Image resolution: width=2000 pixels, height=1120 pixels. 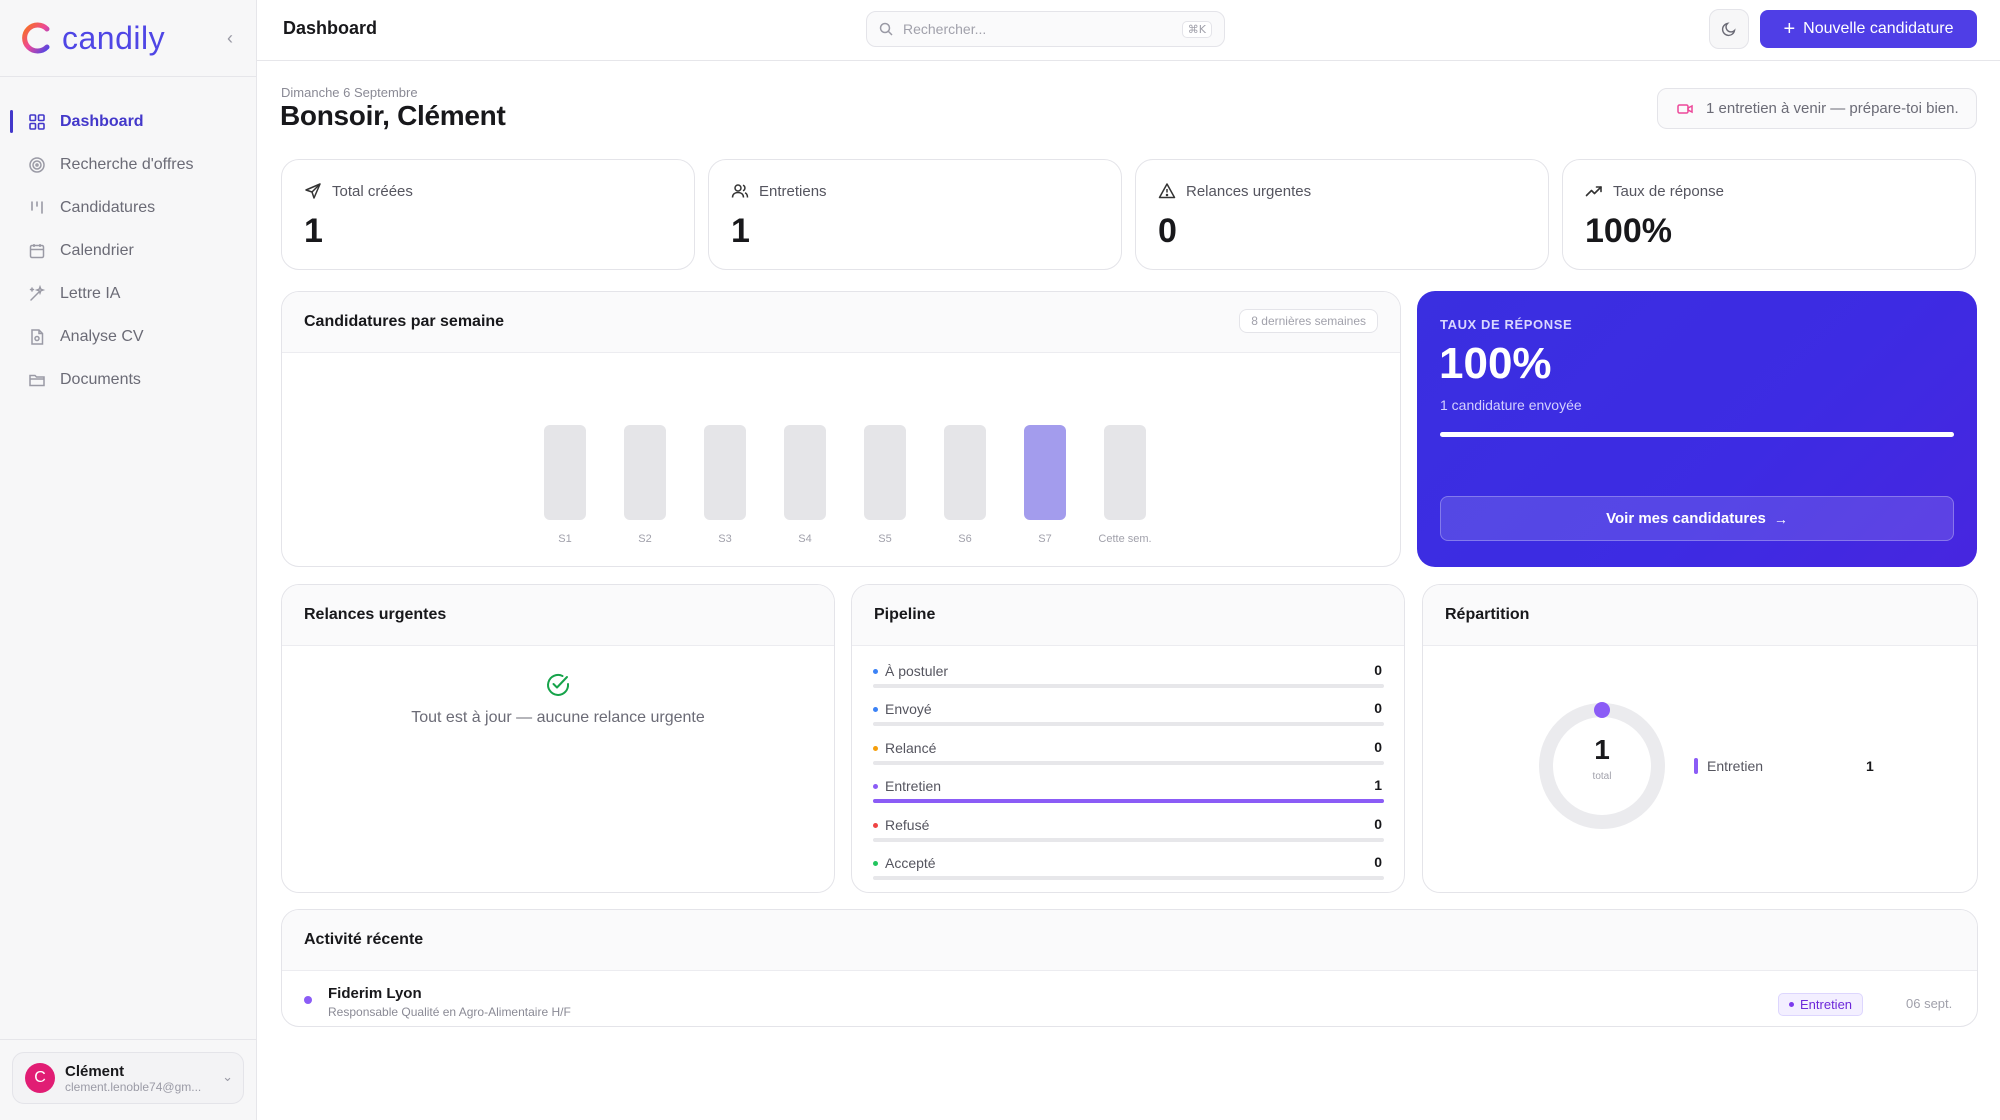 What do you see at coordinates (1628, 231) in the screenshot?
I see `stat-value: 100%` at bounding box center [1628, 231].